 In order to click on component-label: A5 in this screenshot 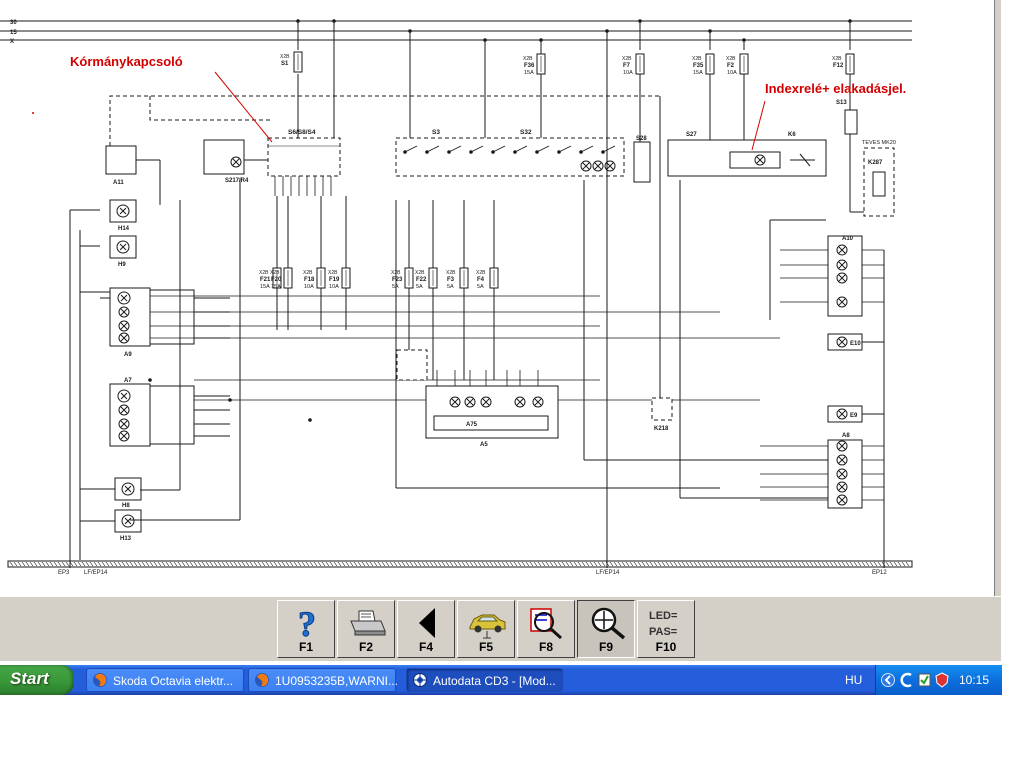, I will do `click(484, 445)`.